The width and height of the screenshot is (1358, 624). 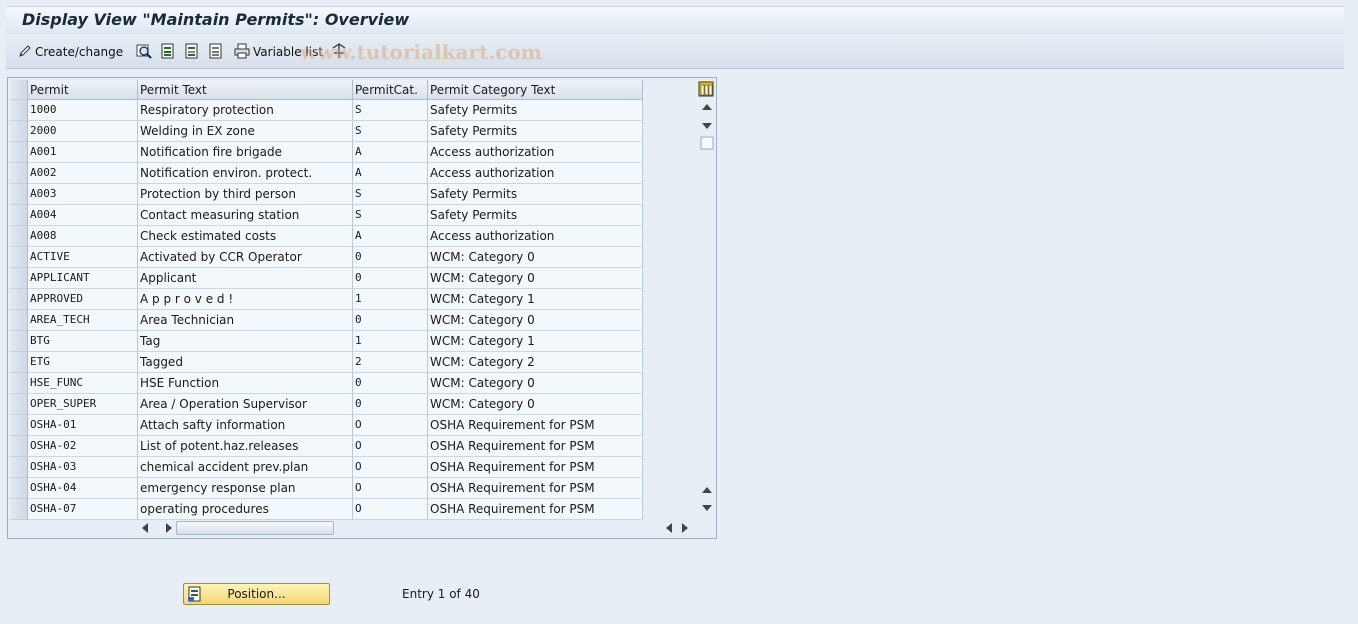 What do you see at coordinates (83, 194) in the screenshot?
I see `cell-permit: A003` at bounding box center [83, 194].